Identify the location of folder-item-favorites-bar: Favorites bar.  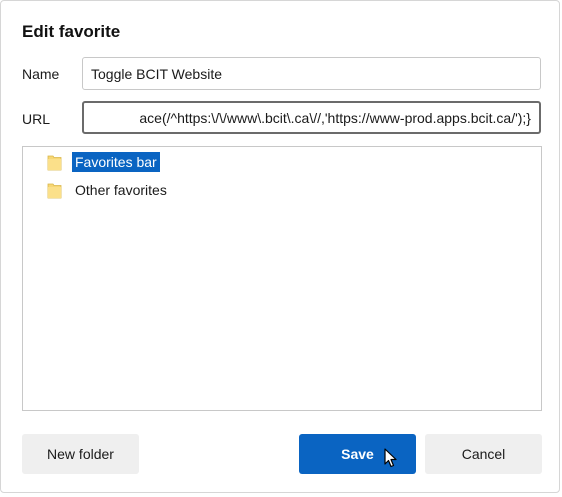
(103, 162).